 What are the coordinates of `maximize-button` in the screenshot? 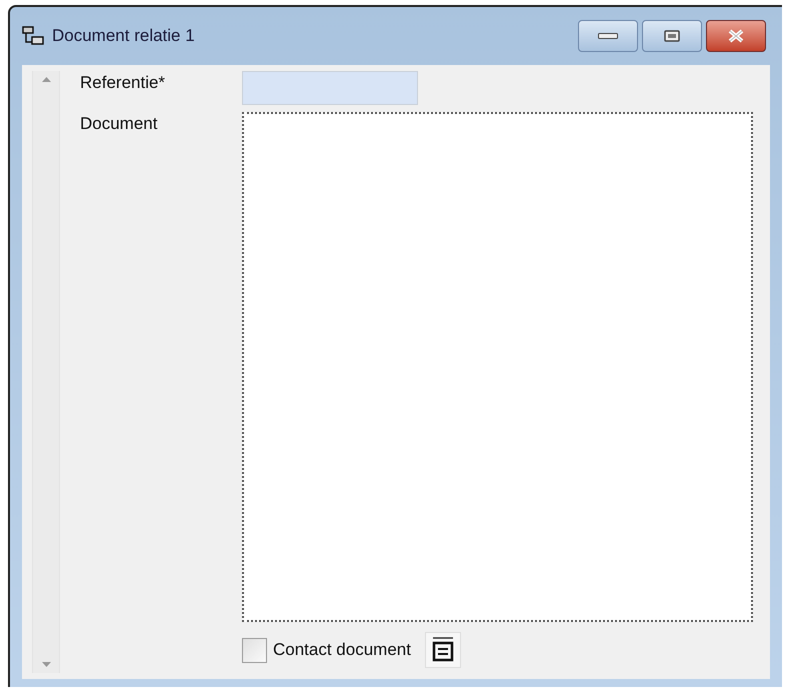 It's located at (672, 36).